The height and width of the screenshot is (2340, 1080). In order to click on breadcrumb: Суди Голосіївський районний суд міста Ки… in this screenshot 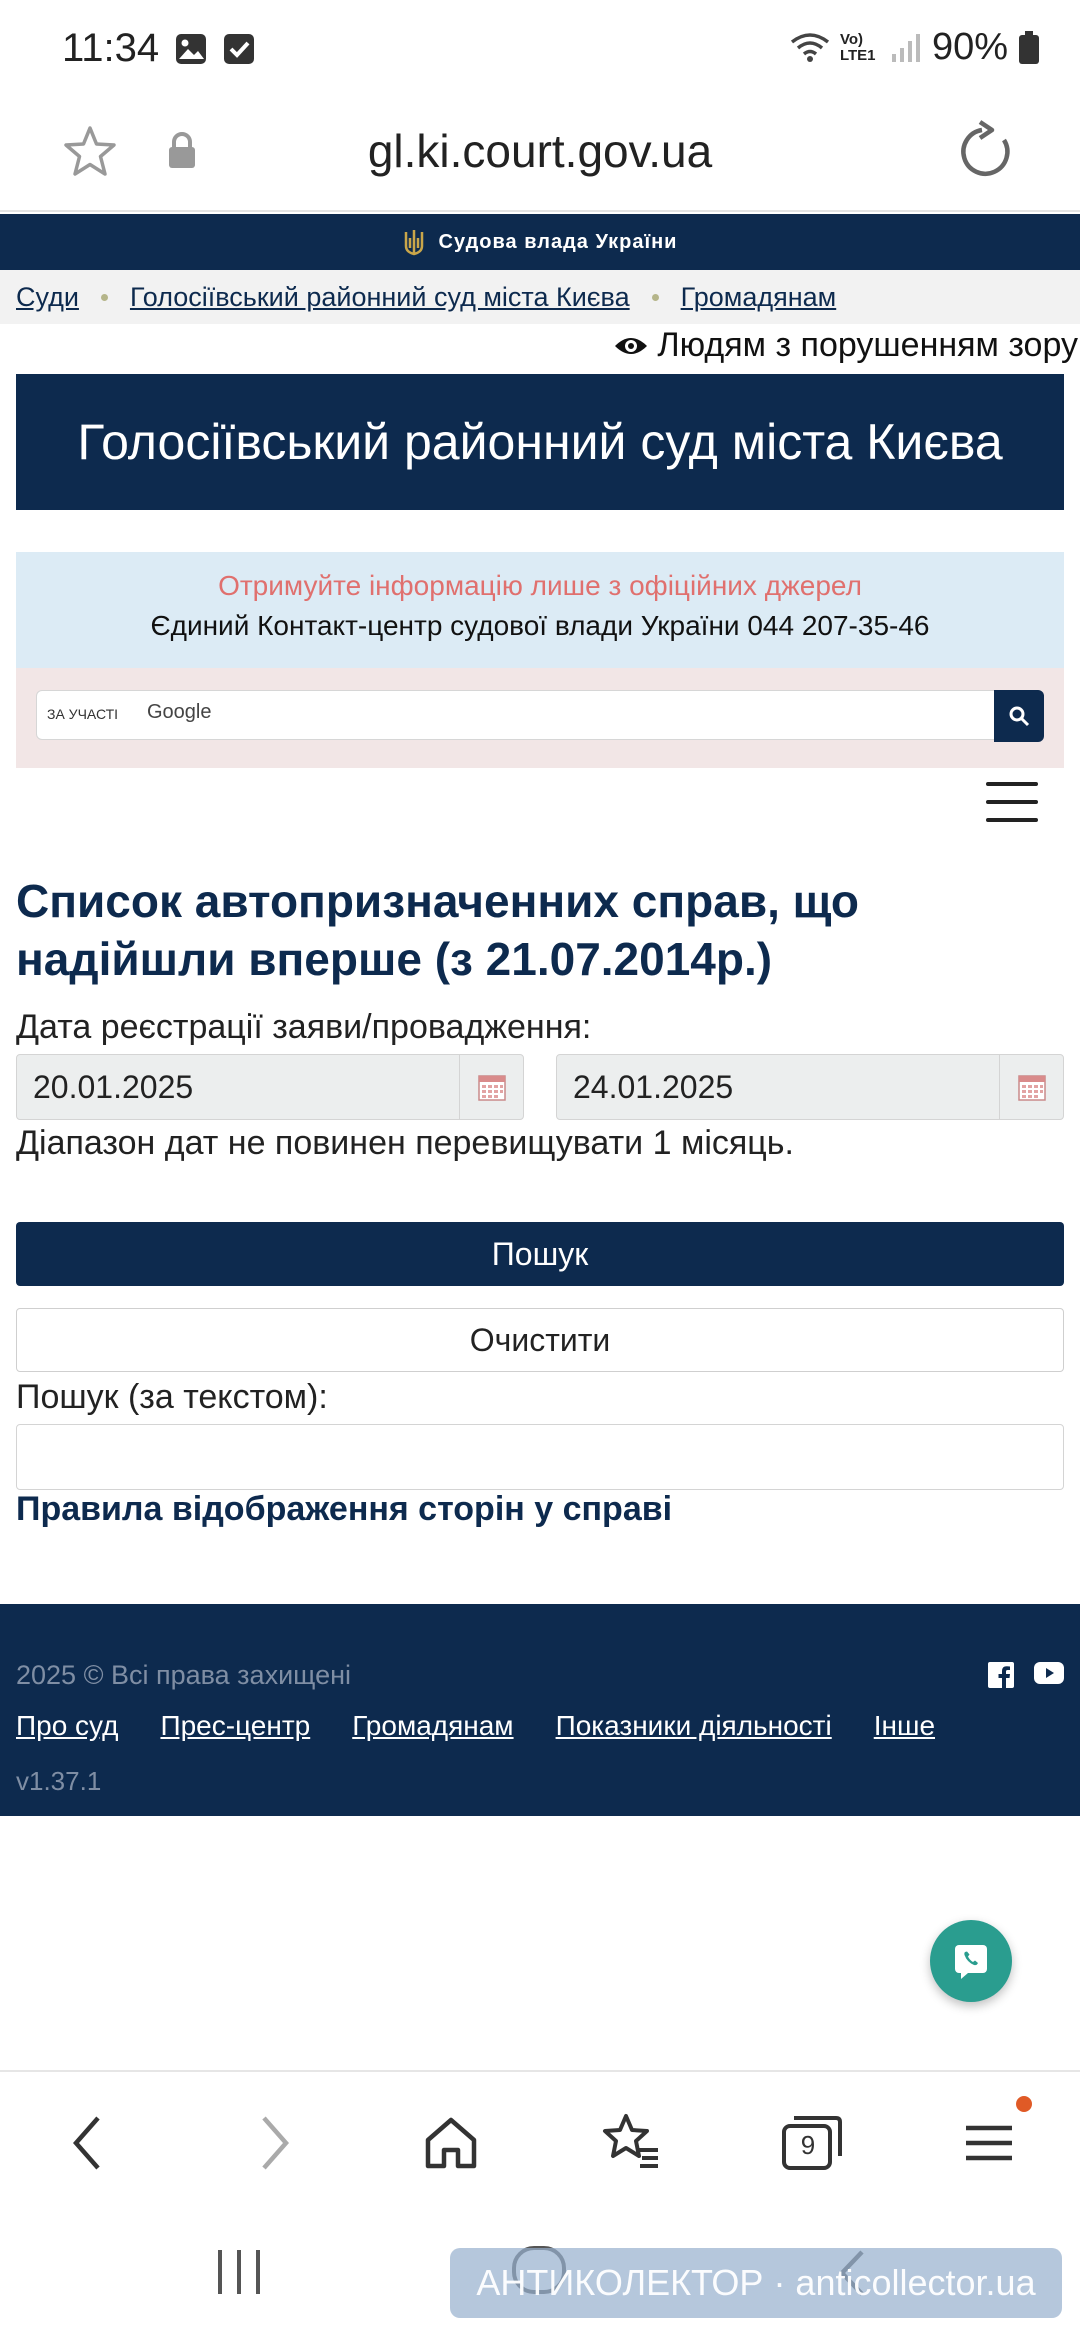, I will do `click(540, 297)`.